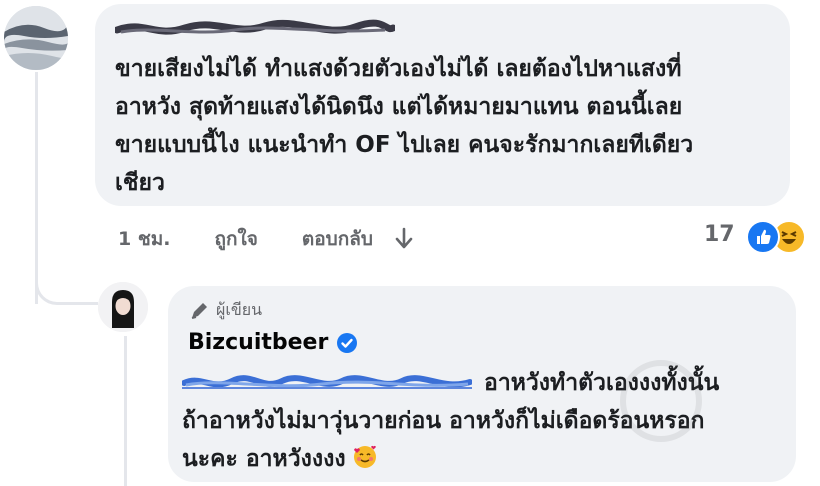 The width and height of the screenshot is (820, 486). I want to click on pen-icon, so click(199, 311).